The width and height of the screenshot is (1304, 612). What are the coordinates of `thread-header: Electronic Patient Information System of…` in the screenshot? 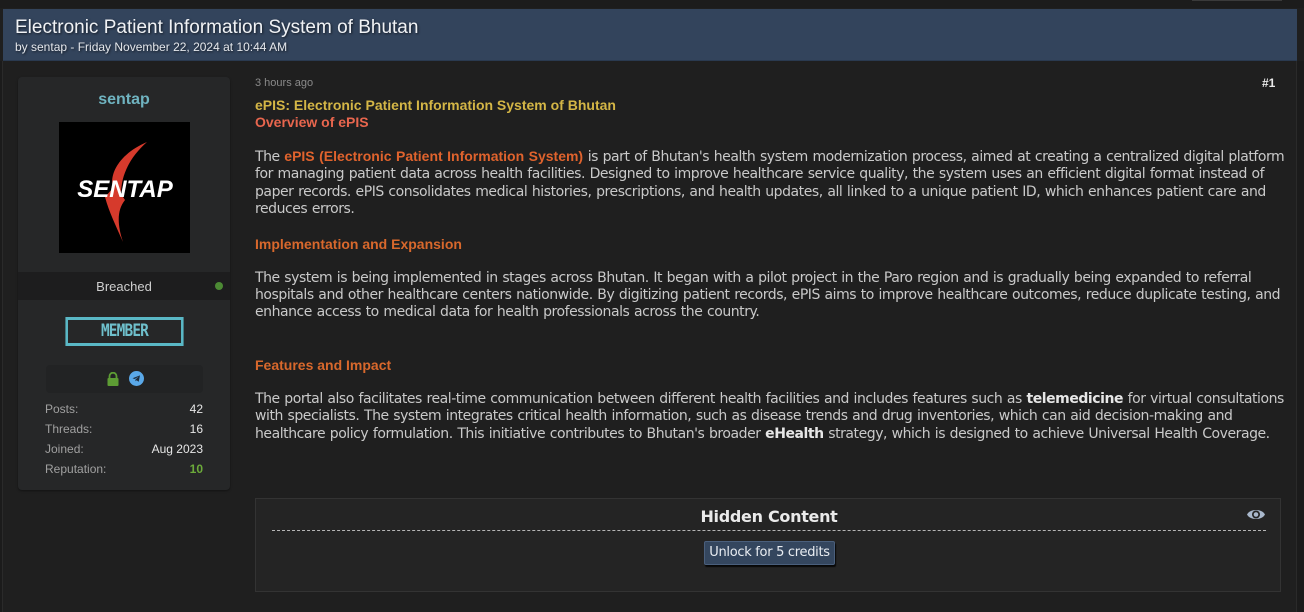 It's located at (650, 35).